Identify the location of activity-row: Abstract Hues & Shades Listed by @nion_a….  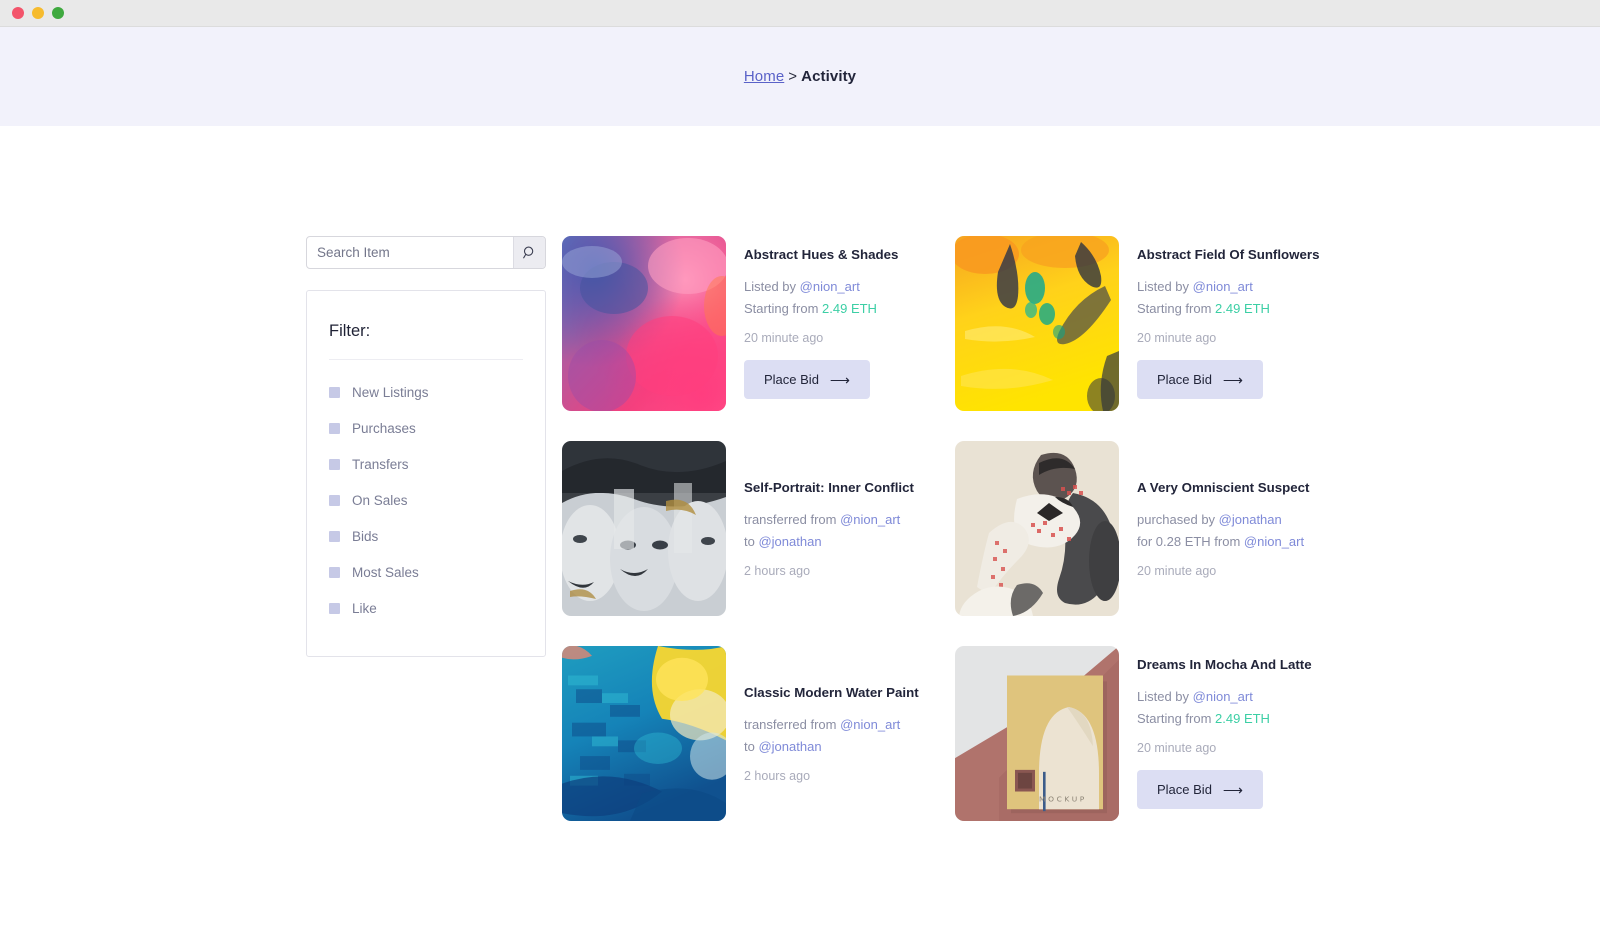
(941, 323).